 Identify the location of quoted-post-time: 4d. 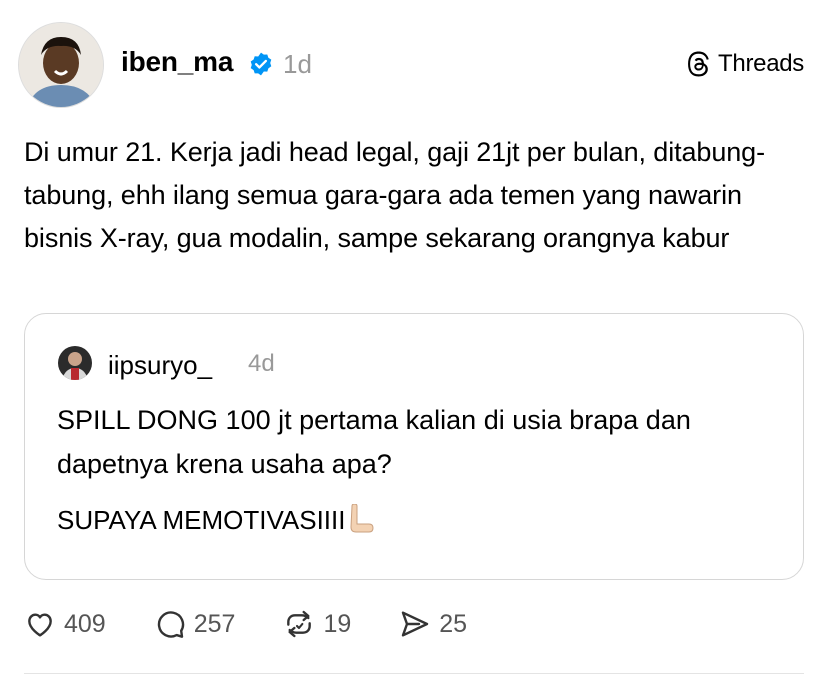
(261, 363).